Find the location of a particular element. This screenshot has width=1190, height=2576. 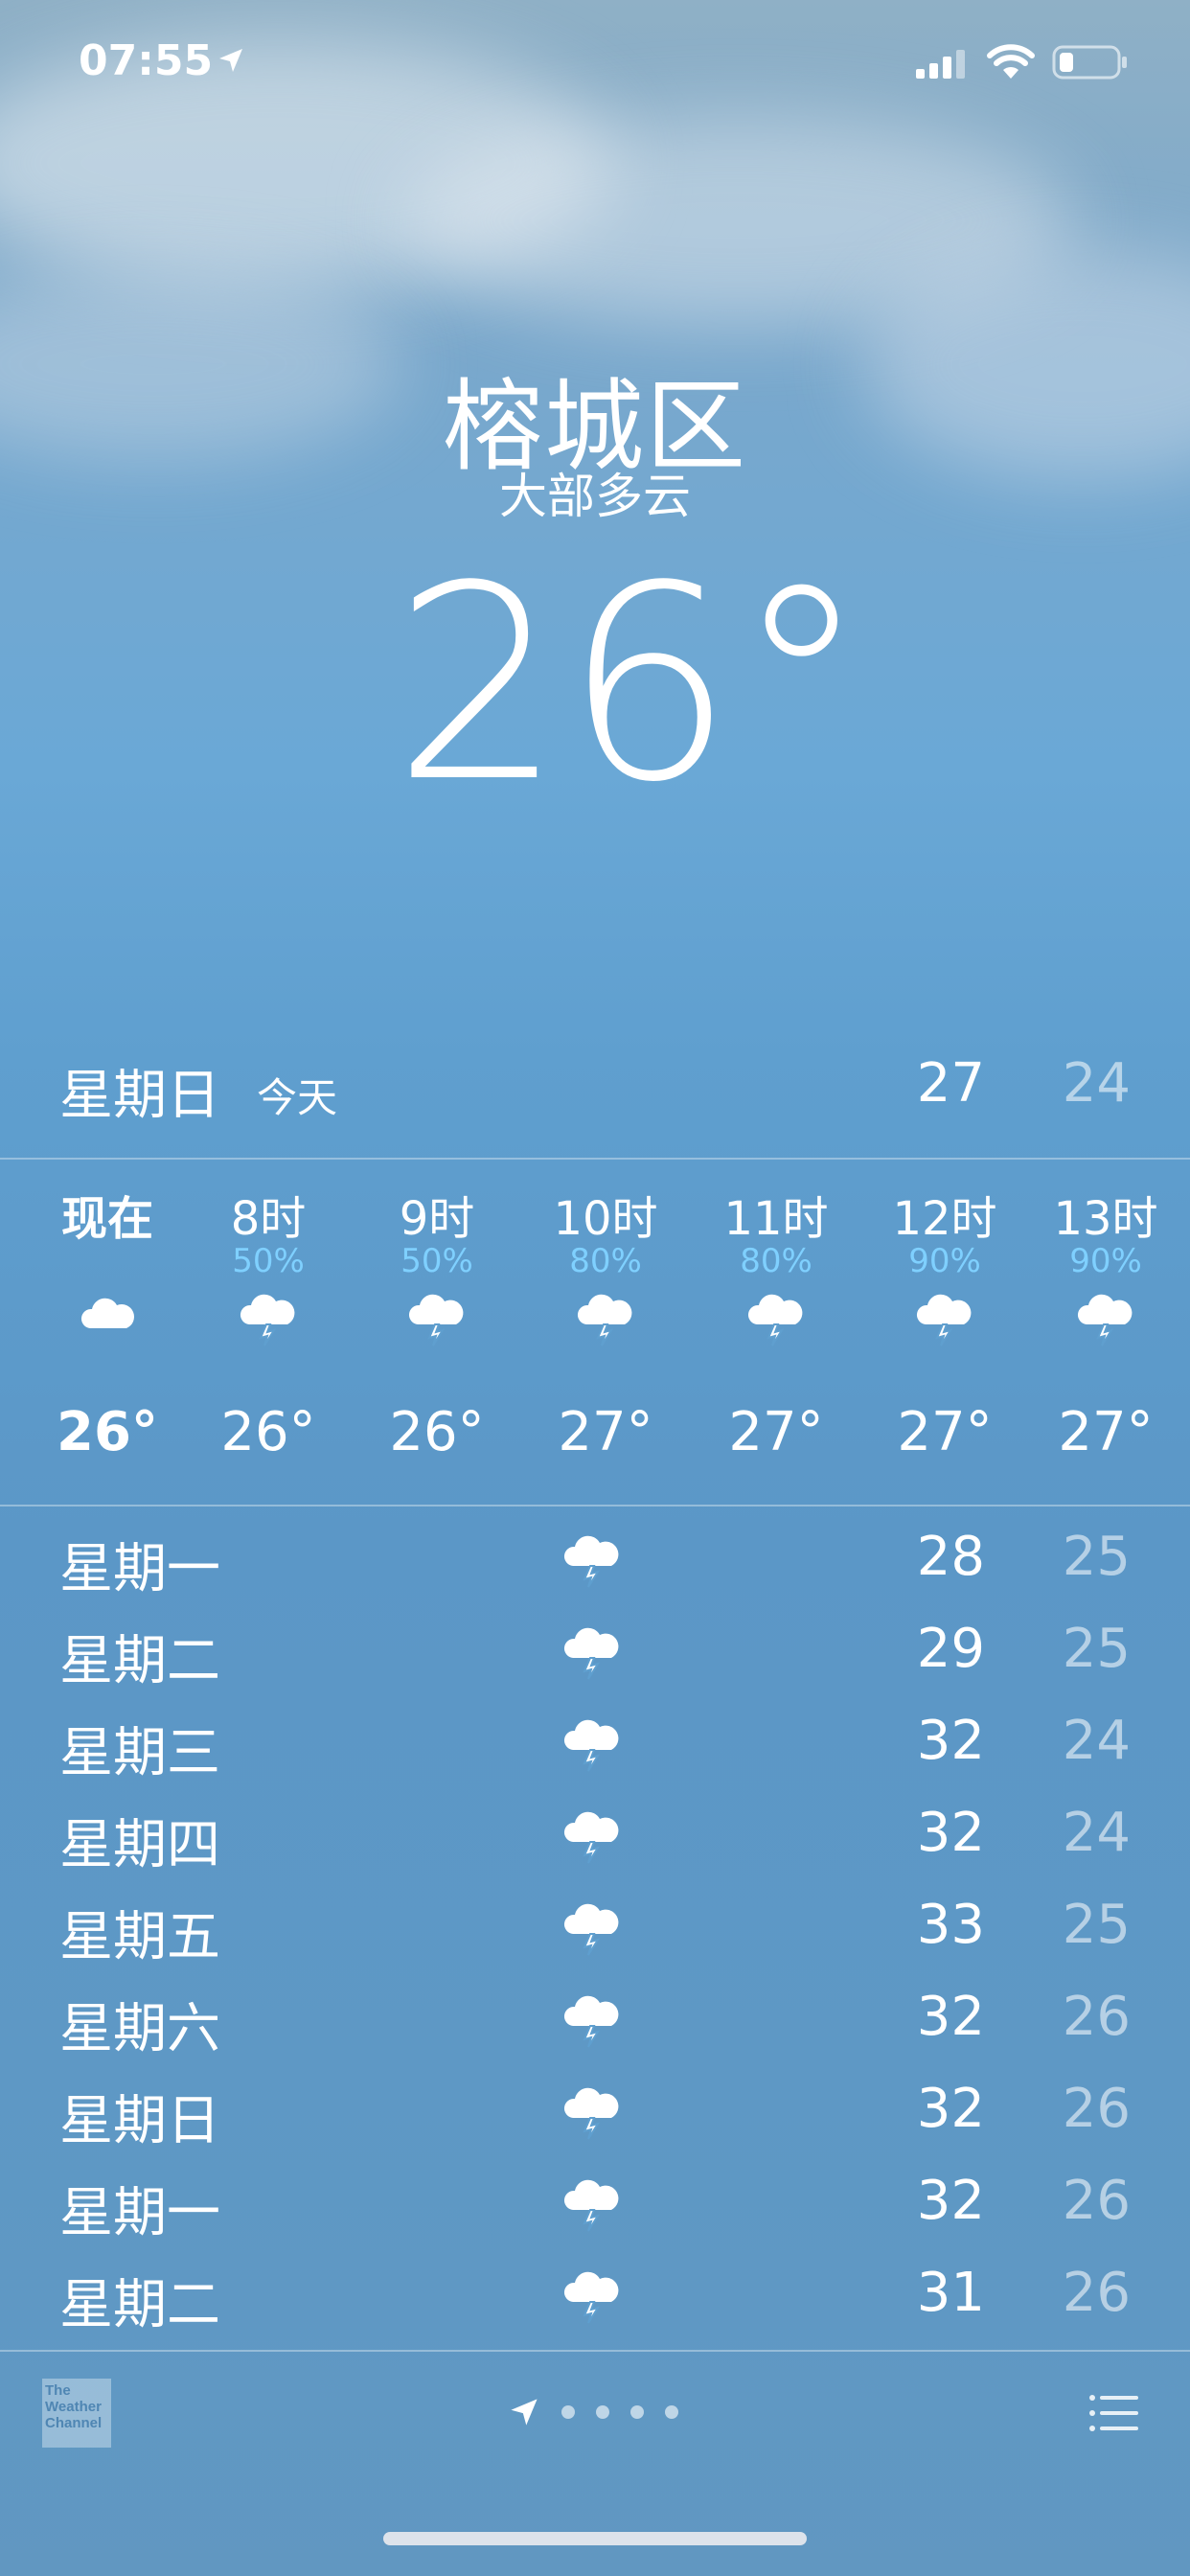

daily-row: 星期日 32 26 is located at coordinates (595, 2110).